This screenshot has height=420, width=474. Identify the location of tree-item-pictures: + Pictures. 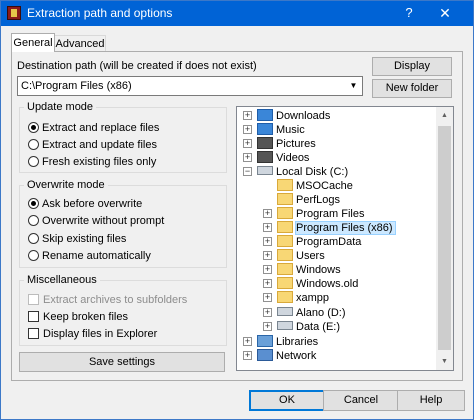
(279, 144).